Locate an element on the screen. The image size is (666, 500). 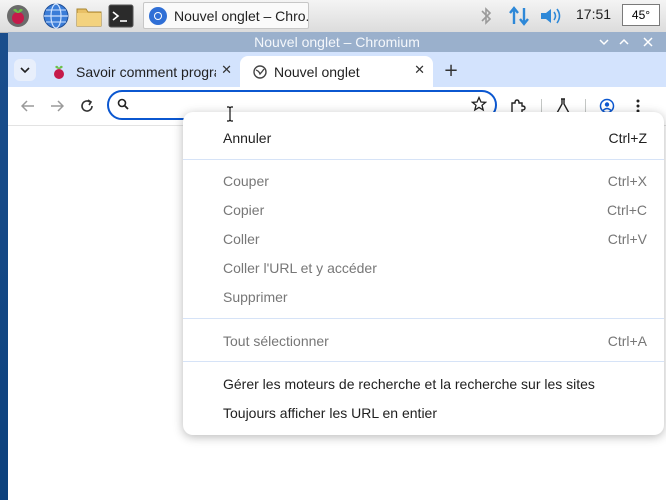
clock: 17:51 is located at coordinates (593, 14).